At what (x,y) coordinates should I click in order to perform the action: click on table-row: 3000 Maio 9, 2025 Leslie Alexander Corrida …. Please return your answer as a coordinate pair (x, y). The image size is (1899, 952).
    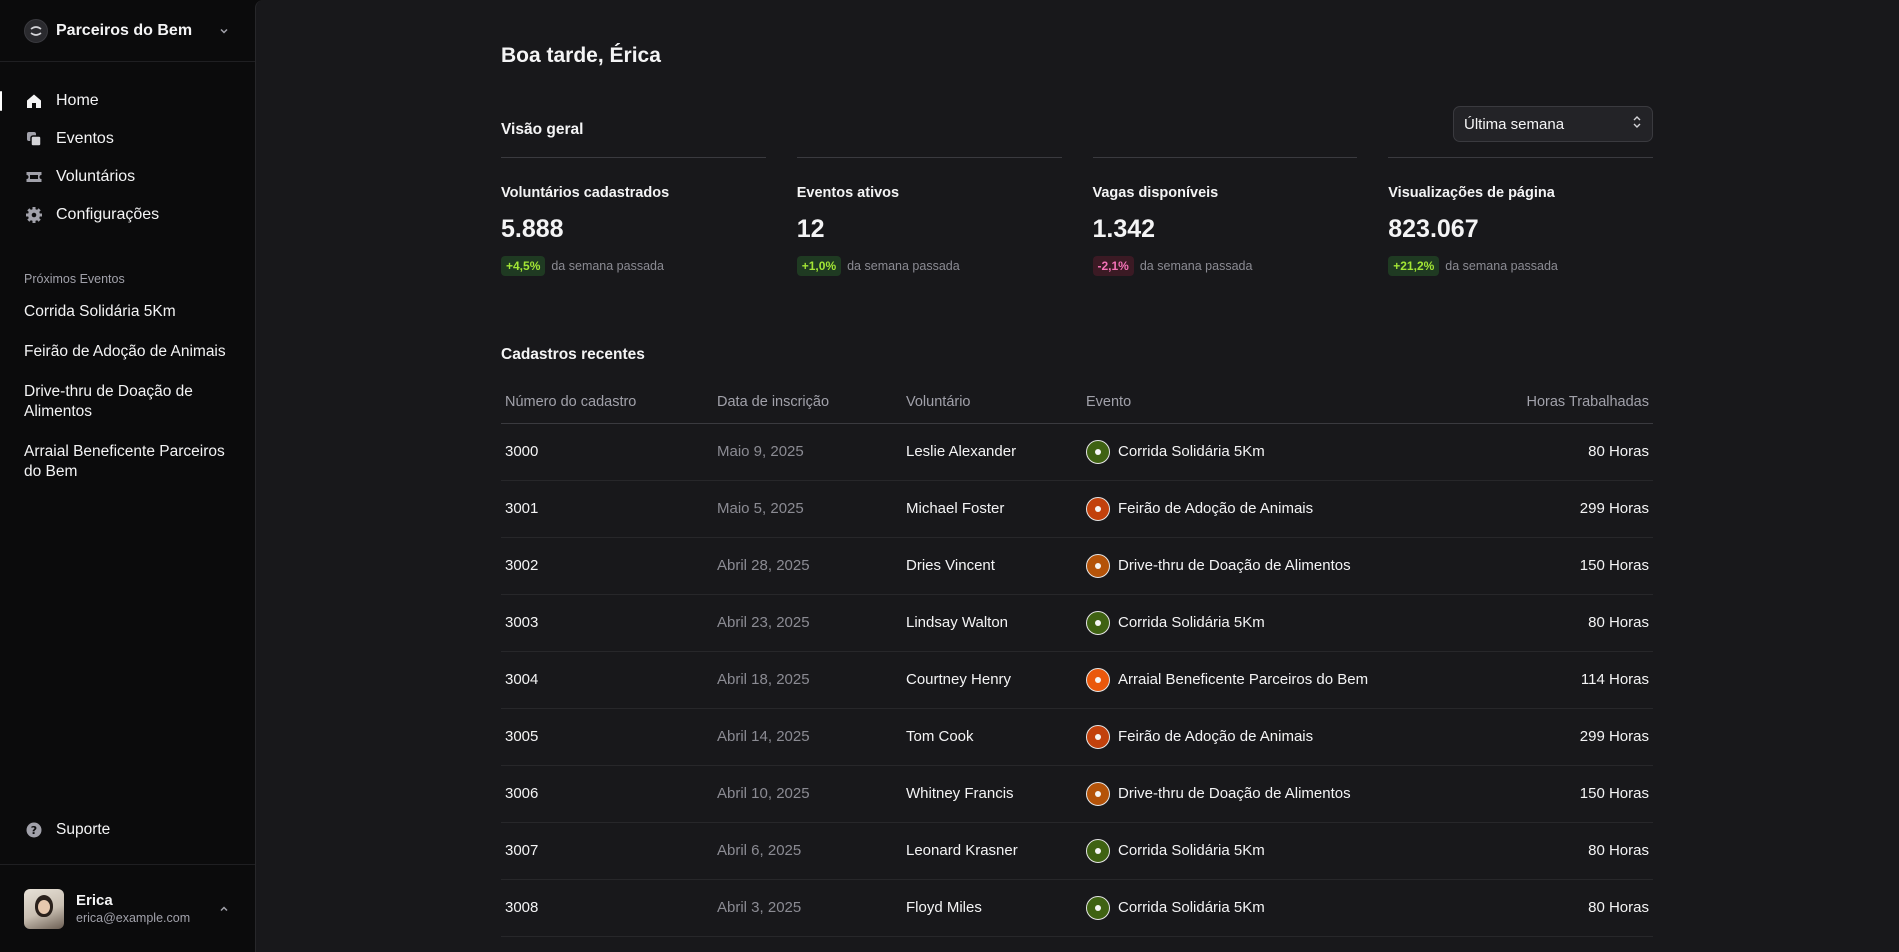
    Looking at the image, I should click on (1077, 452).